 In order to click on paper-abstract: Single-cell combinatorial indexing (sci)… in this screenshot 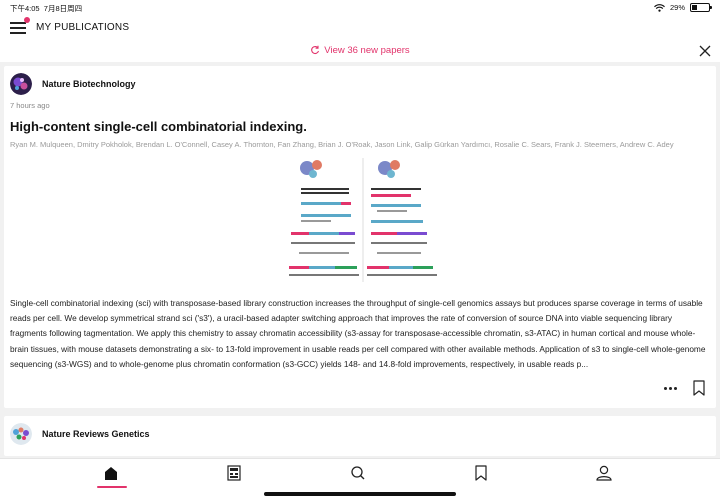, I will do `click(358, 333)`.